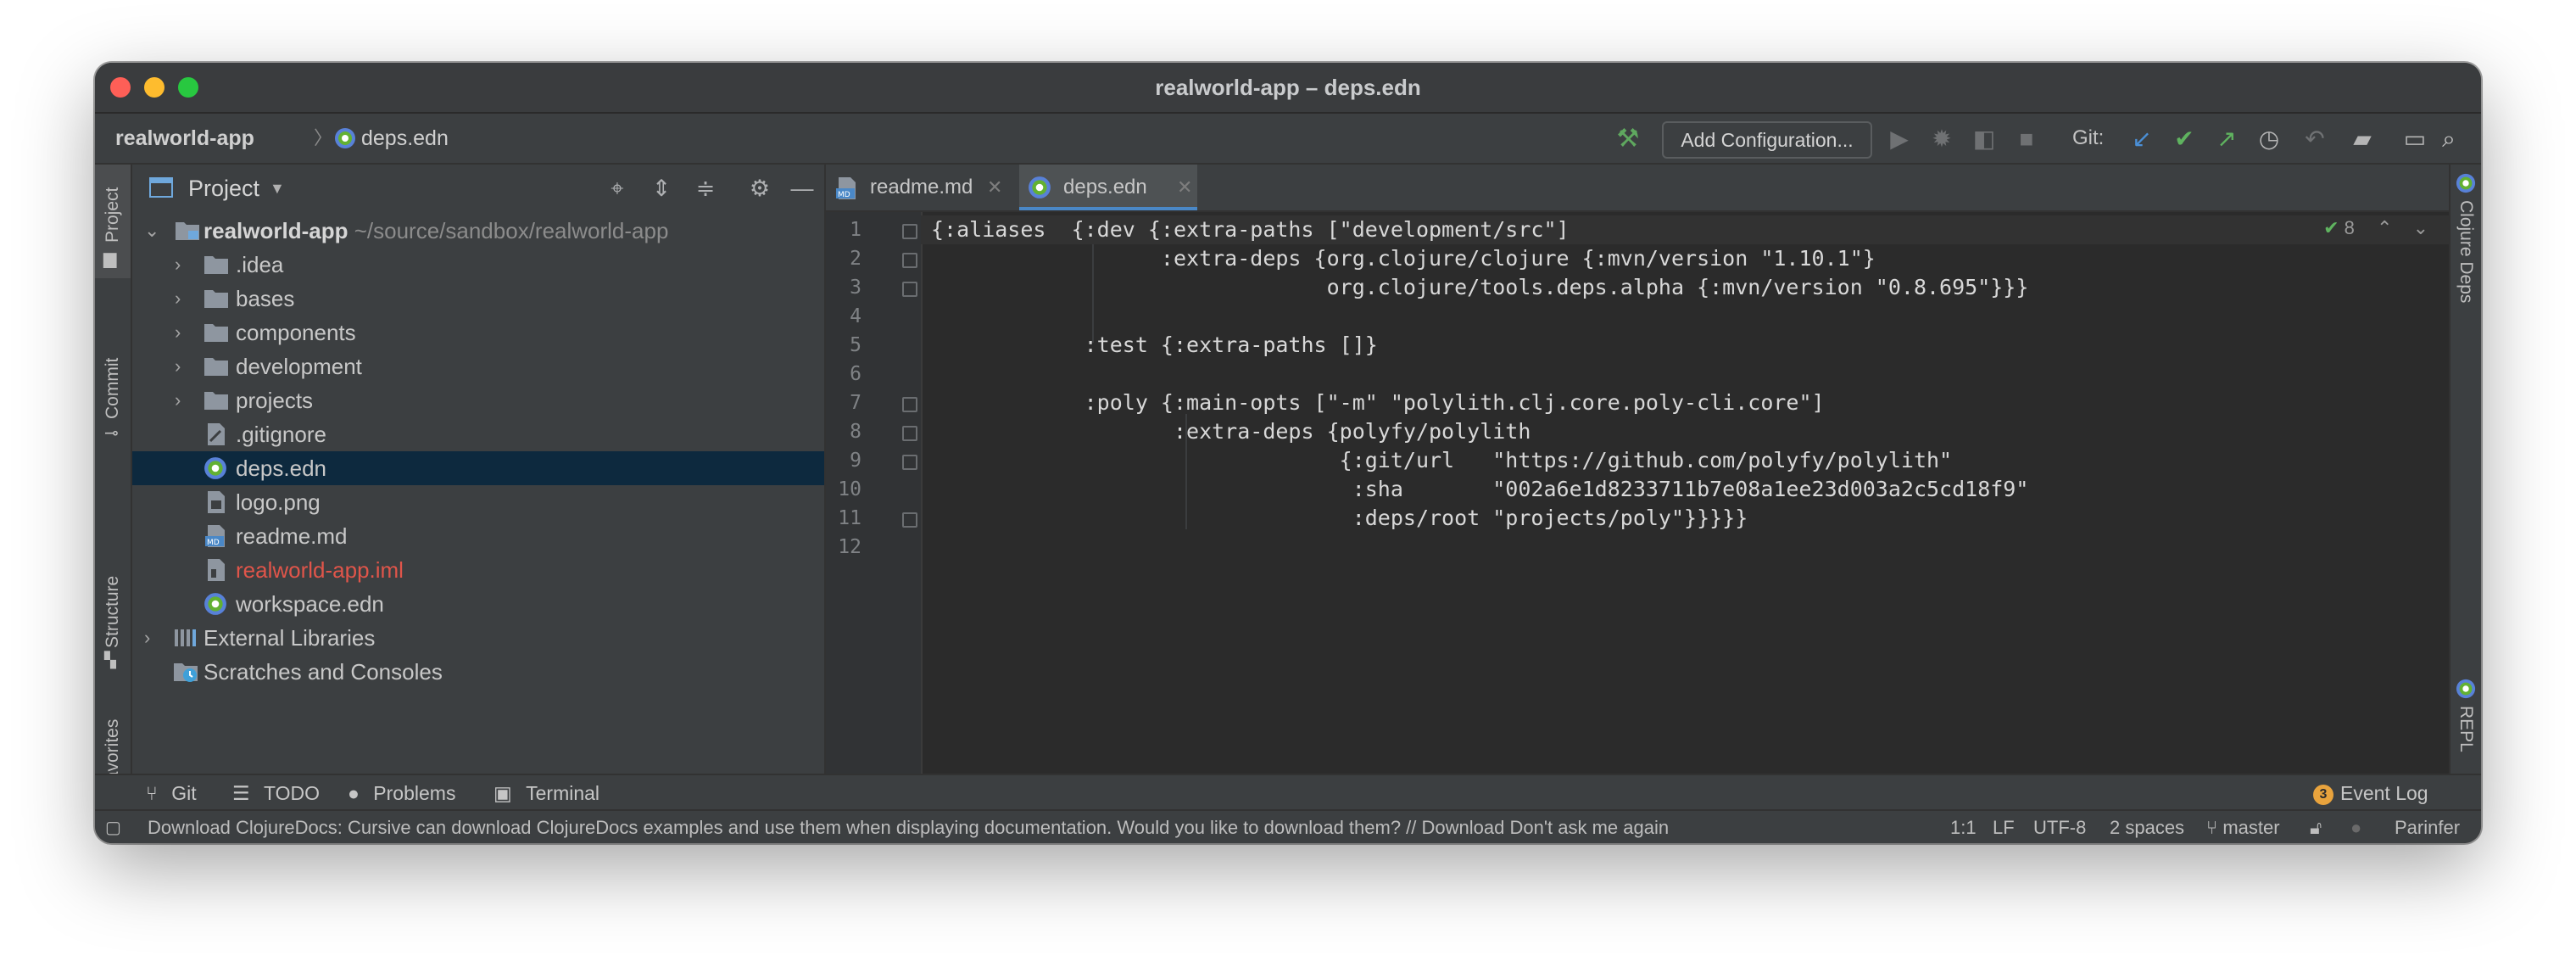  What do you see at coordinates (277, 188) in the screenshot?
I see `chevron-down-icon: ▼` at bounding box center [277, 188].